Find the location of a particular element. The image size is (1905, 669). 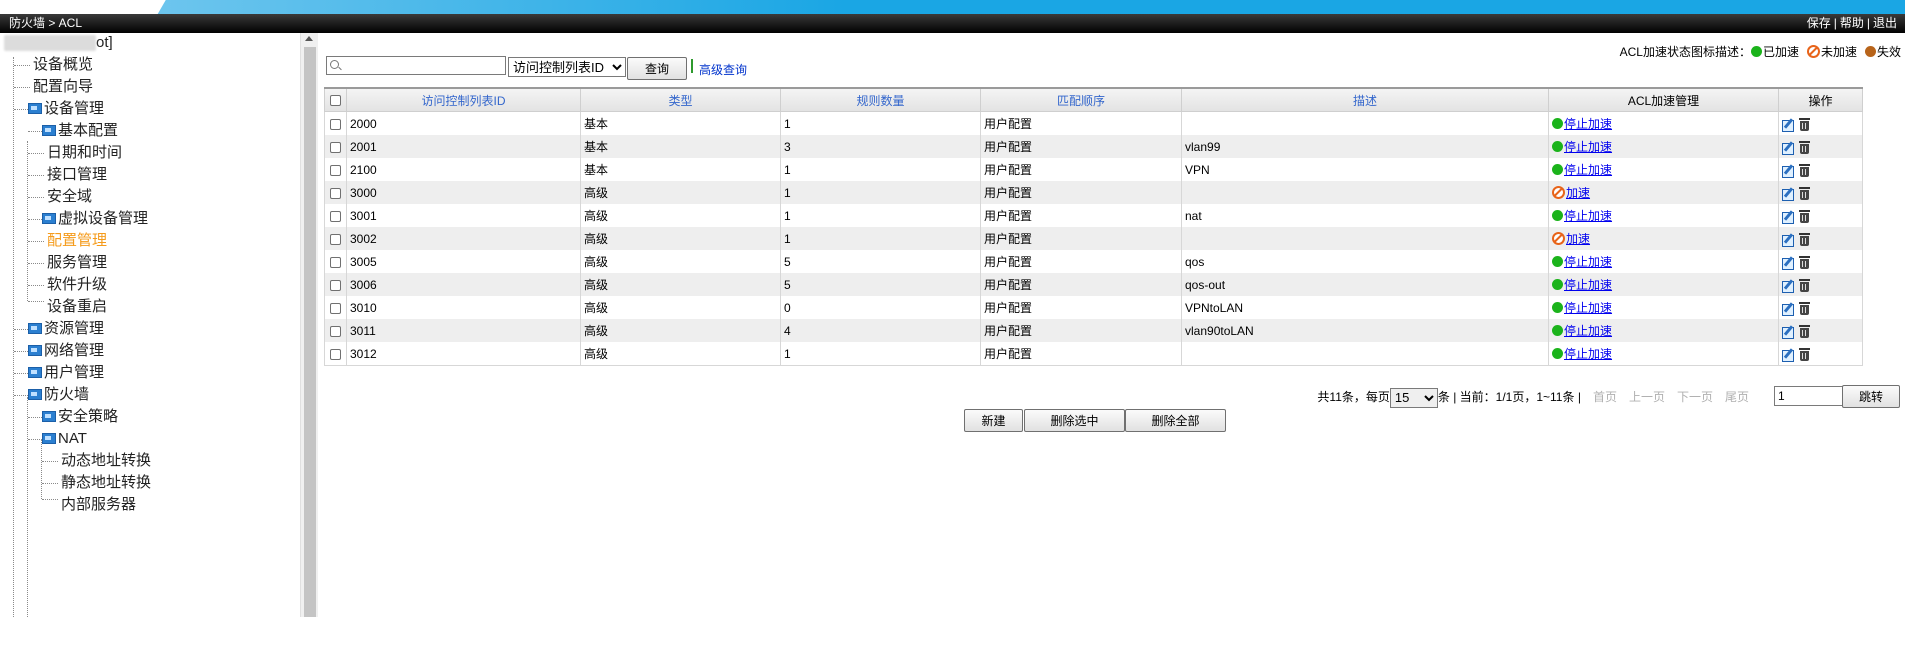

scrollbar-thumb is located at coordinates (310, 332).